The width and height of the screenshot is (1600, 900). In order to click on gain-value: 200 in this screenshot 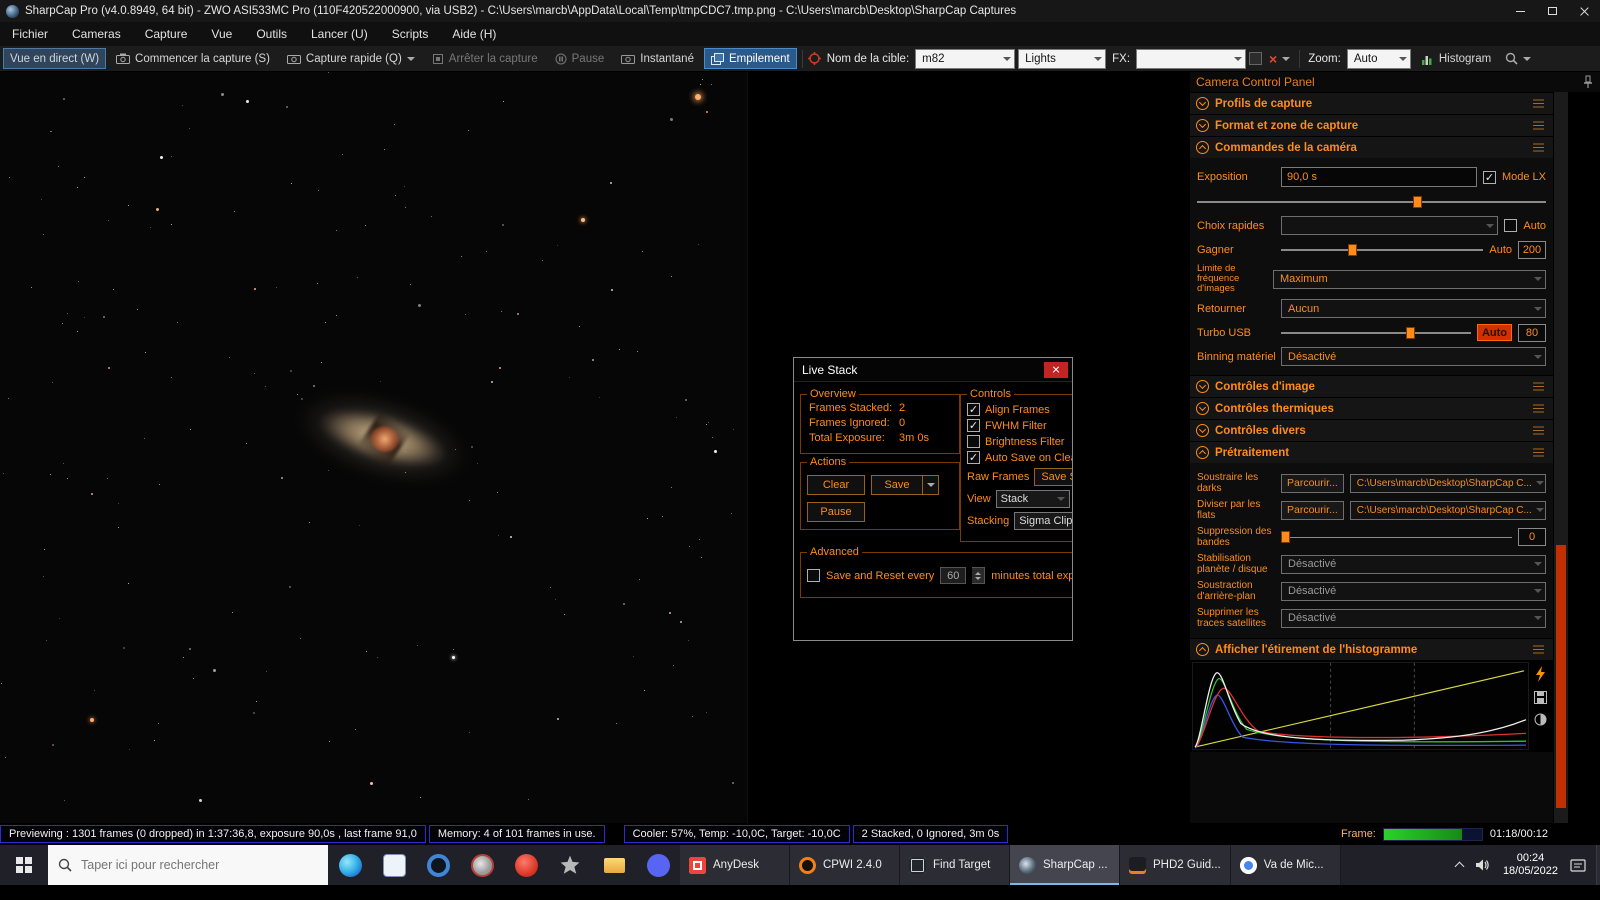, I will do `click(1532, 249)`.